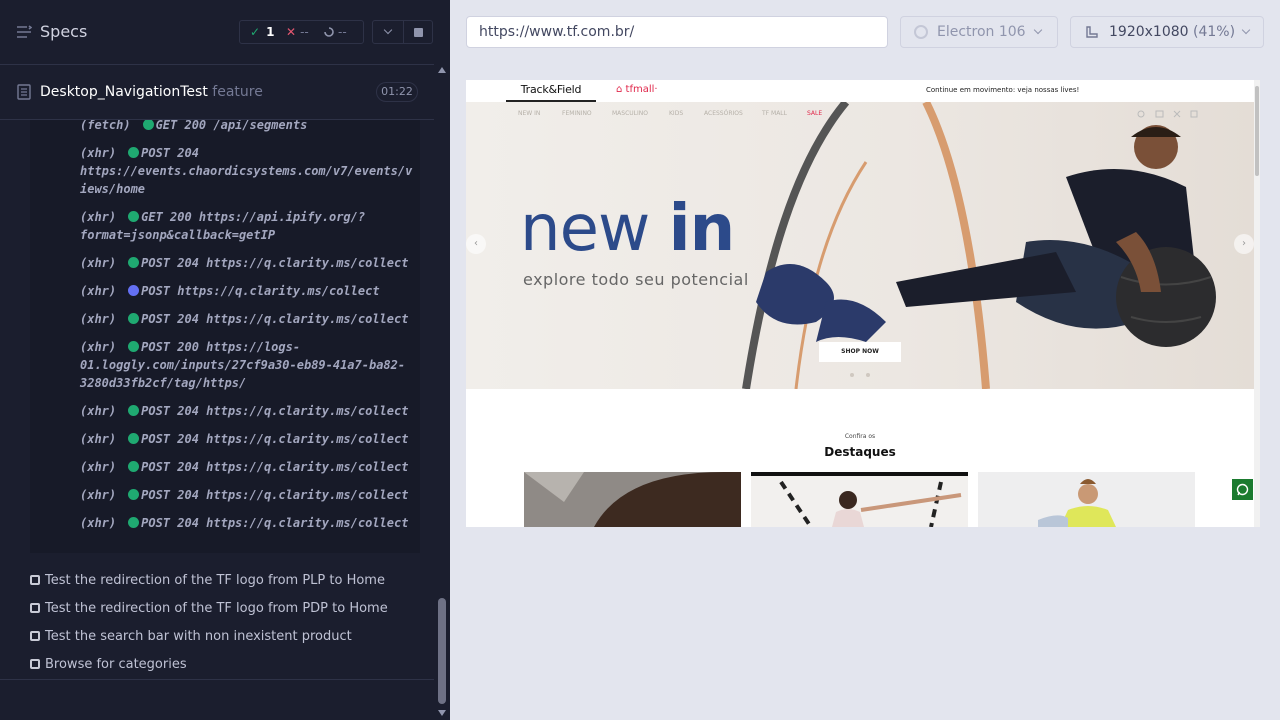 The width and height of the screenshot is (1280, 720). Describe the element at coordinates (1167, 32) in the screenshot. I see `viewport-select: 1920x1080 (41%)` at that location.